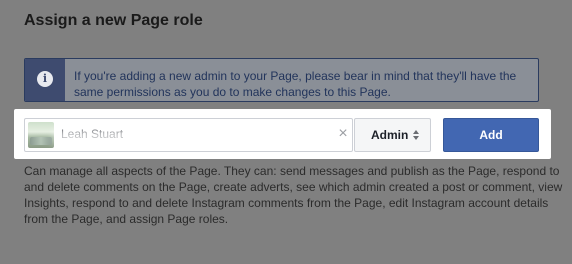 This screenshot has height=264, width=572. I want to click on role-select: Admin, so click(392, 135).